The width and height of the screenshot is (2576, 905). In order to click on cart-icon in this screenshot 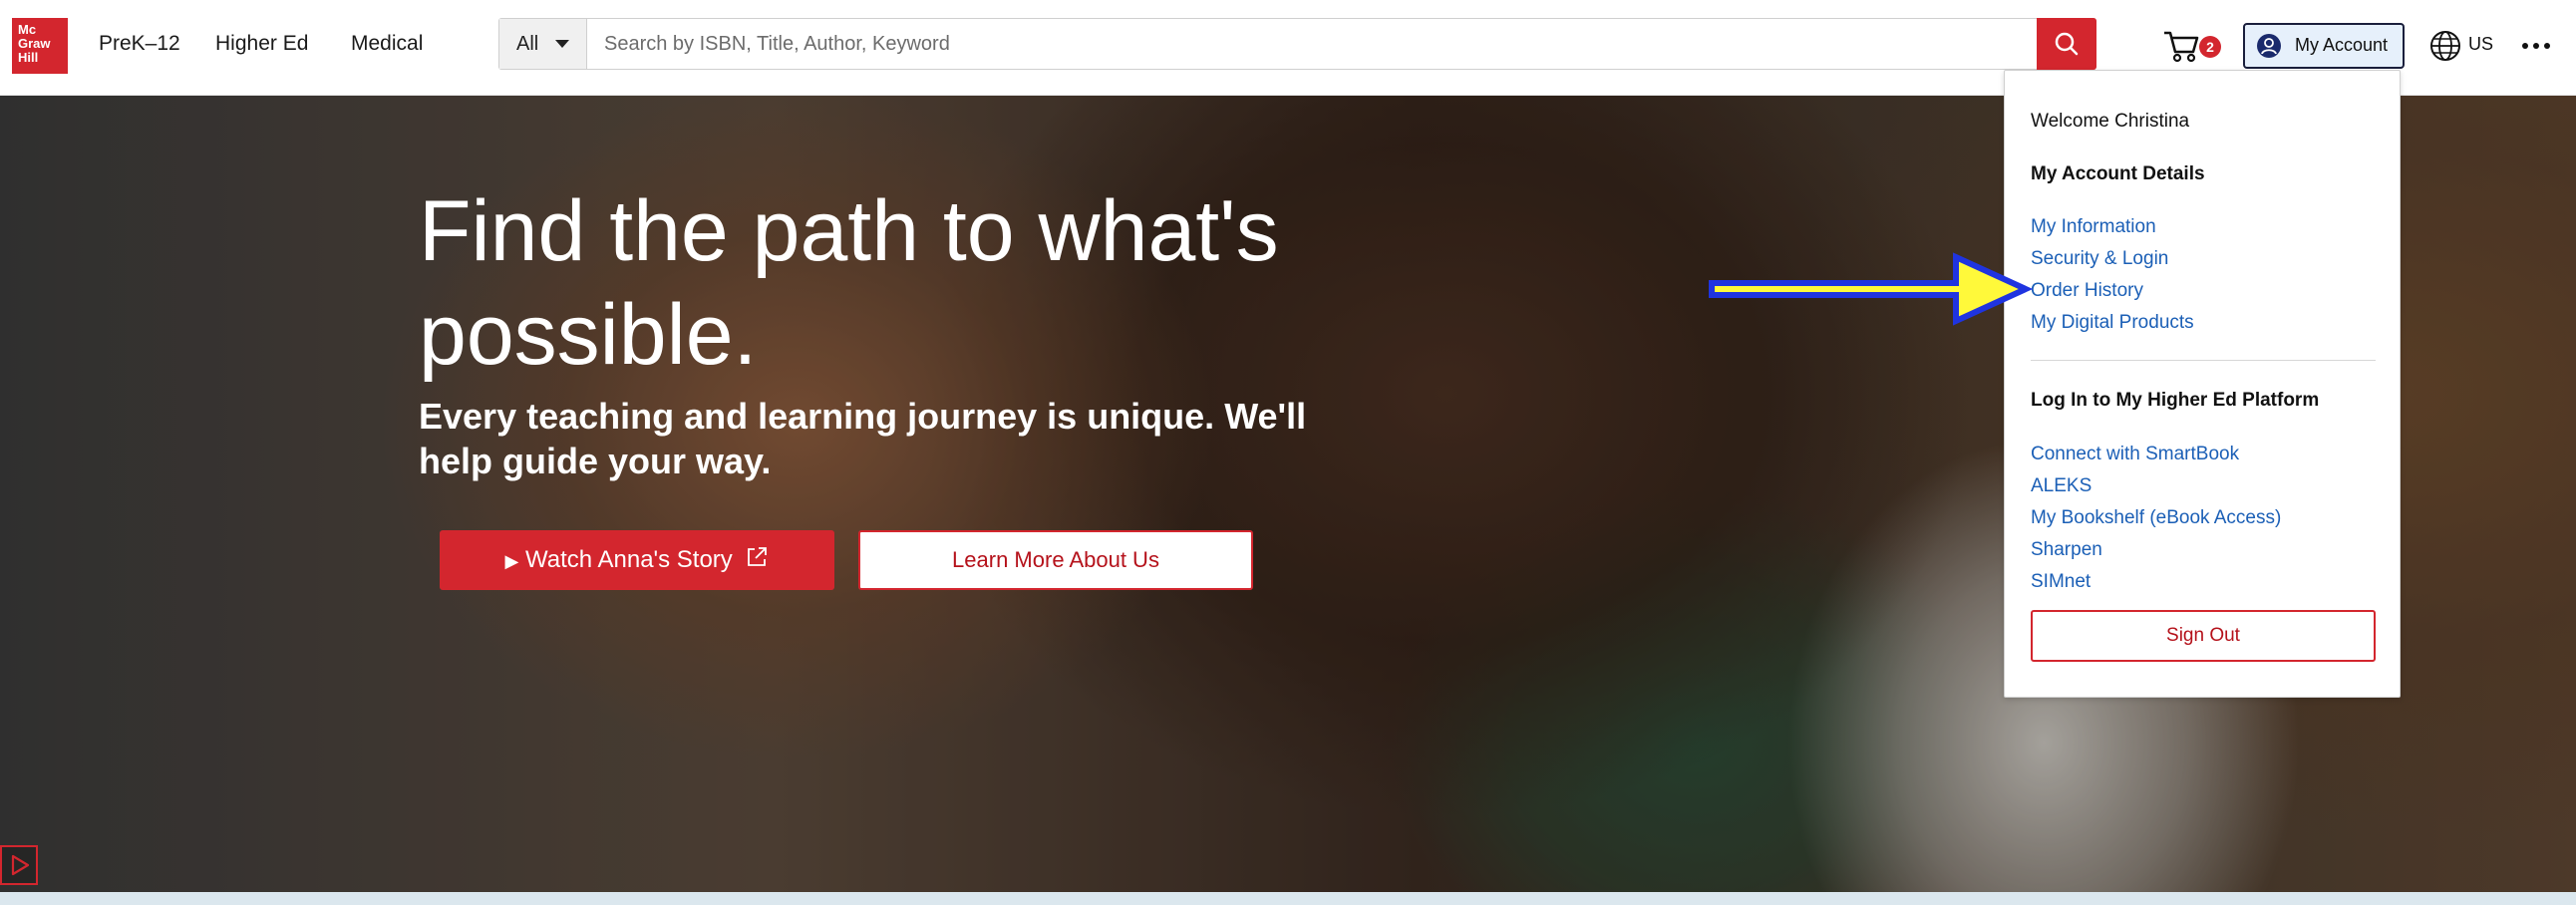, I will do `click(2181, 46)`.